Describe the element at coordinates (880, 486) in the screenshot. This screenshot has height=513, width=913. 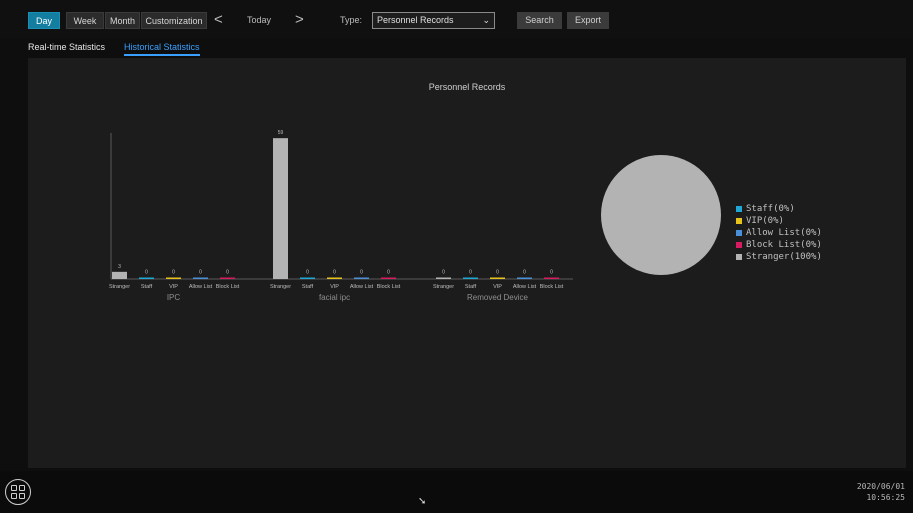
I see `clock-date: 2020/06/01` at that location.